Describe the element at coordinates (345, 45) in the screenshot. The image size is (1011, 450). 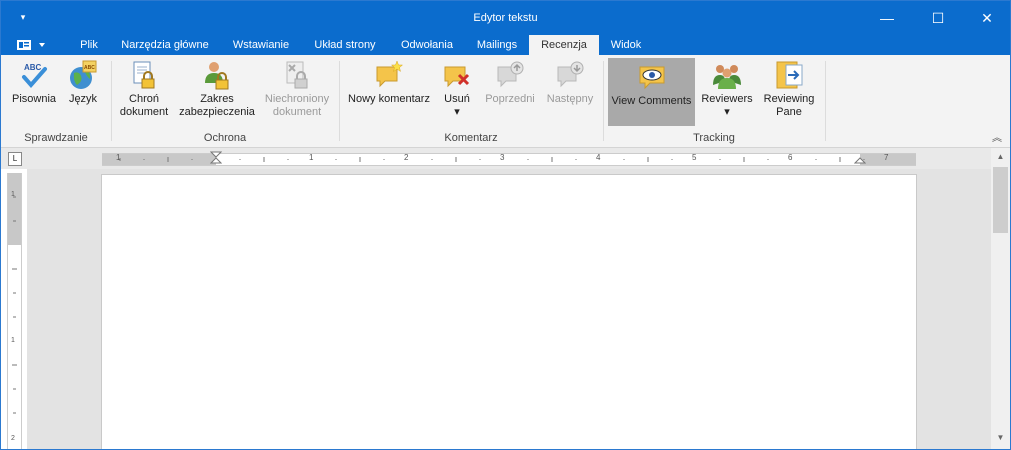
I see `tab-uklad-strony: Układ strony` at that location.